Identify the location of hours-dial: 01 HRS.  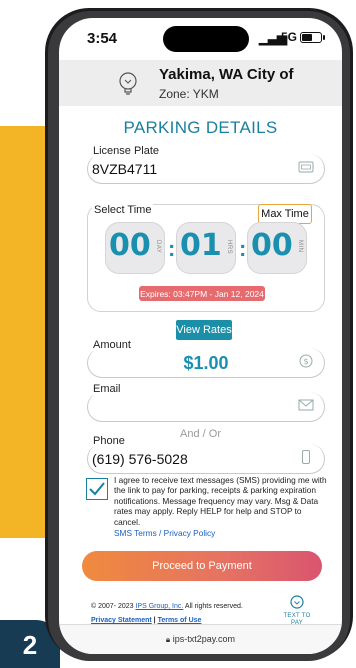
(206, 248).